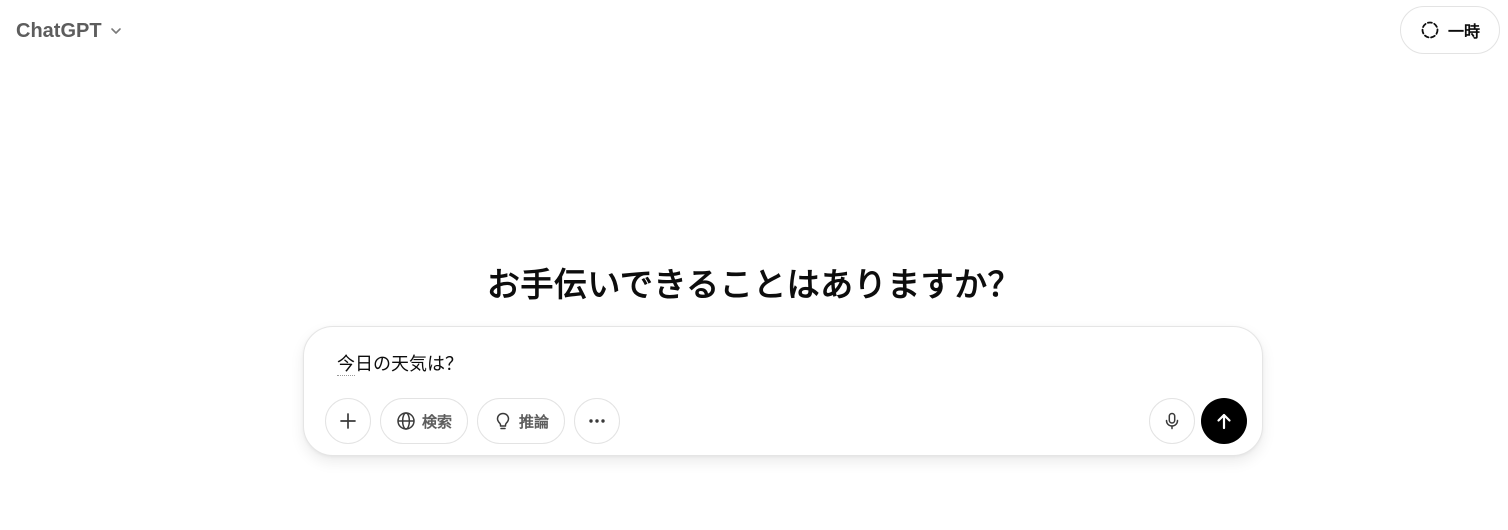  I want to click on temporary-chat-button: 一時, so click(1450, 30).